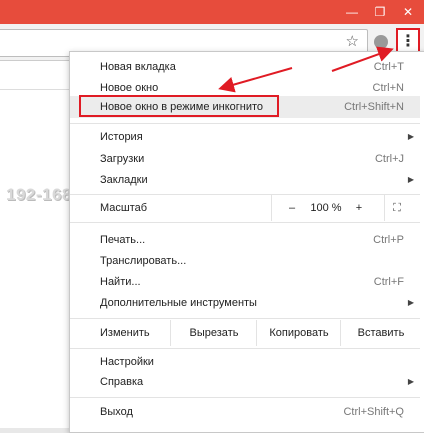 This screenshot has height=433, width=424. What do you see at coordinates (125, 333) in the screenshot?
I see `edit-label: Изменить` at bounding box center [125, 333].